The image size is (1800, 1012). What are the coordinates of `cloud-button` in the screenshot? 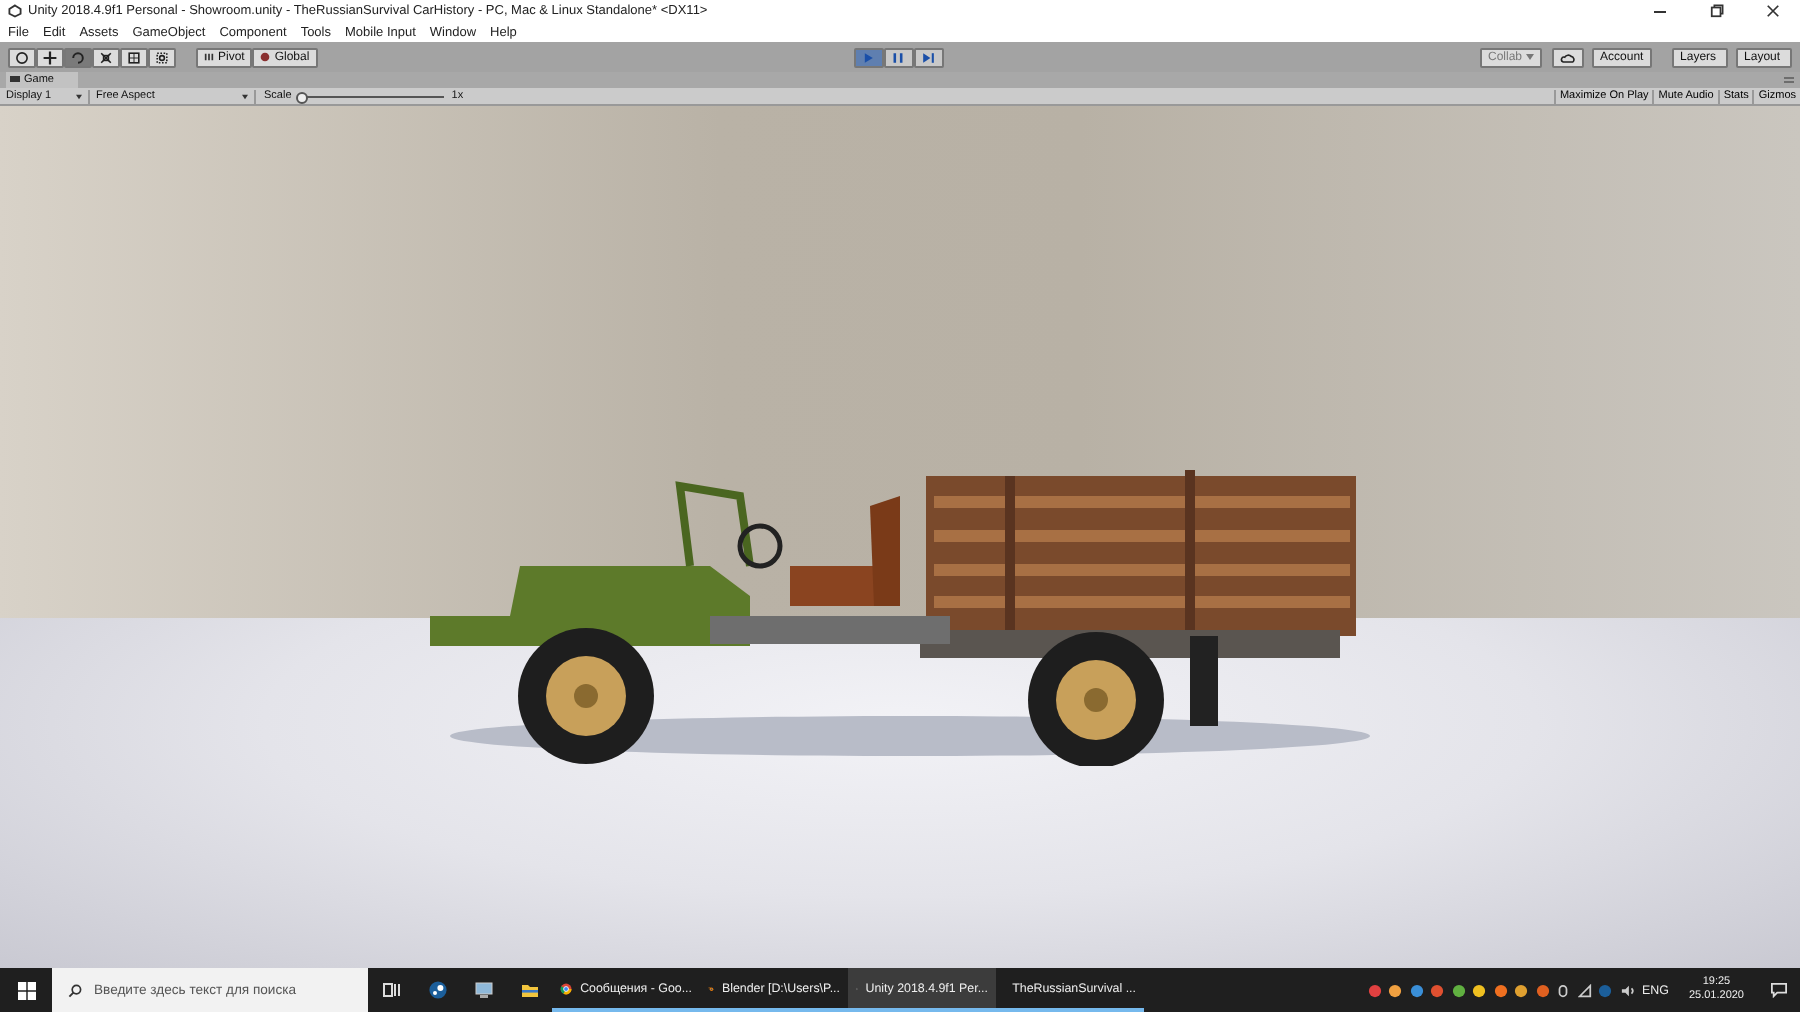 It's located at (1568, 57).